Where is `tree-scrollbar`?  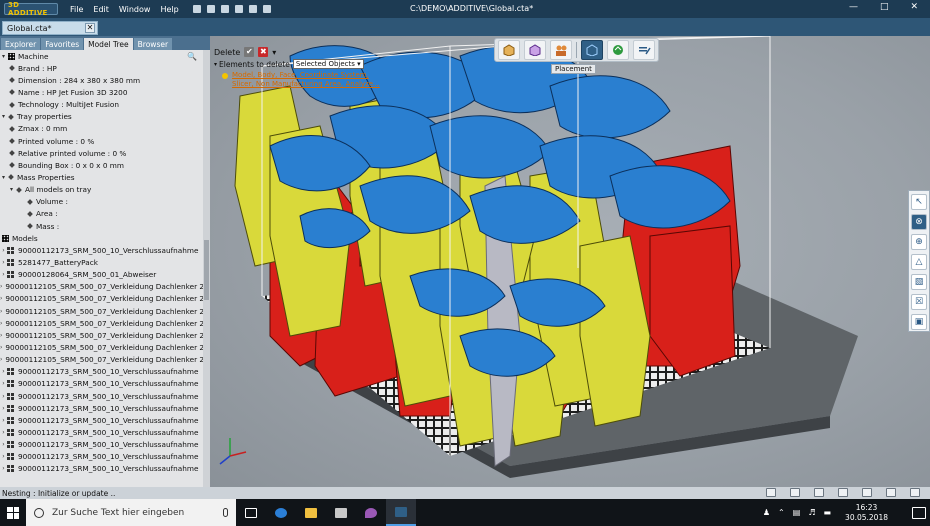
tree-scrollbar is located at coordinates (206, 268).